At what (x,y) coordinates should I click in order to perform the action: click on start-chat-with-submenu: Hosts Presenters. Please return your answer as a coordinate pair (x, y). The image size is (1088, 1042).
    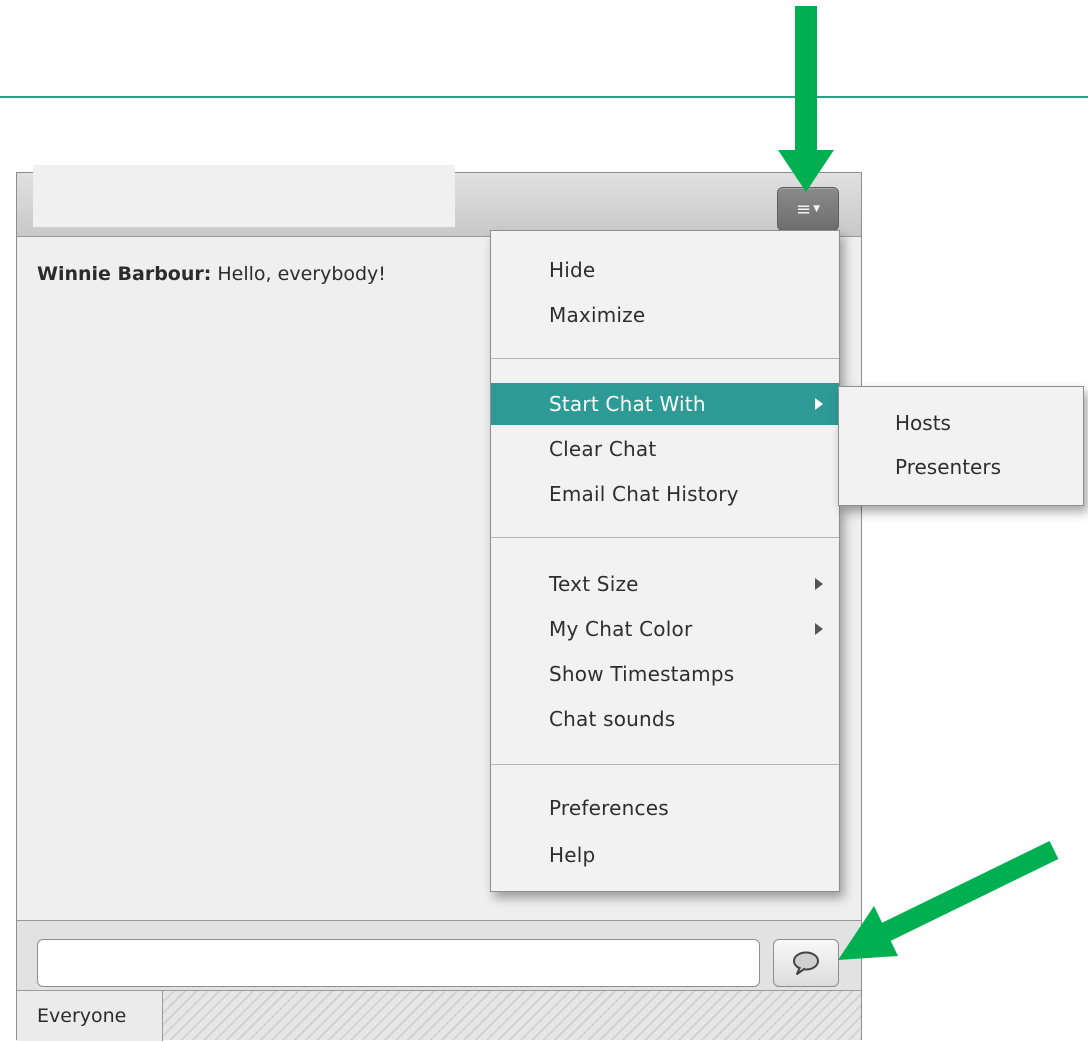
    Looking at the image, I should click on (961, 446).